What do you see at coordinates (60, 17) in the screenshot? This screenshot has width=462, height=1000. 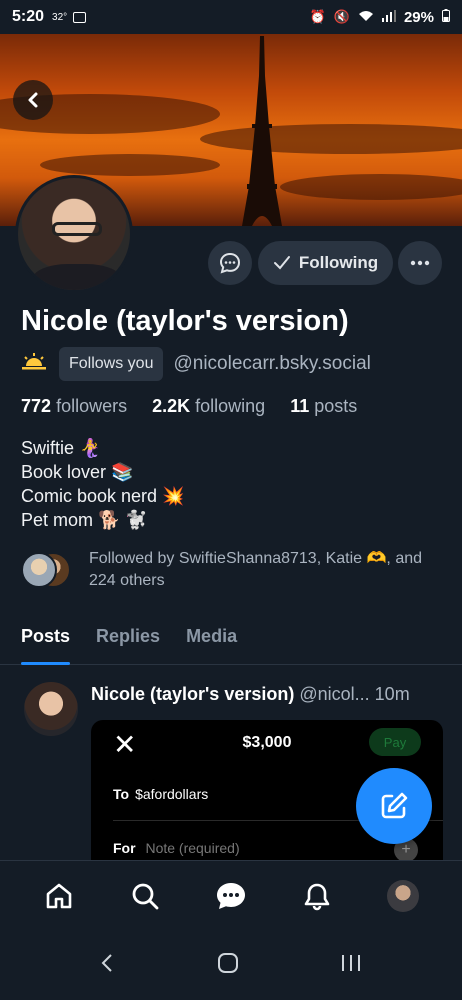 I see `status-temperature: 32°` at bounding box center [60, 17].